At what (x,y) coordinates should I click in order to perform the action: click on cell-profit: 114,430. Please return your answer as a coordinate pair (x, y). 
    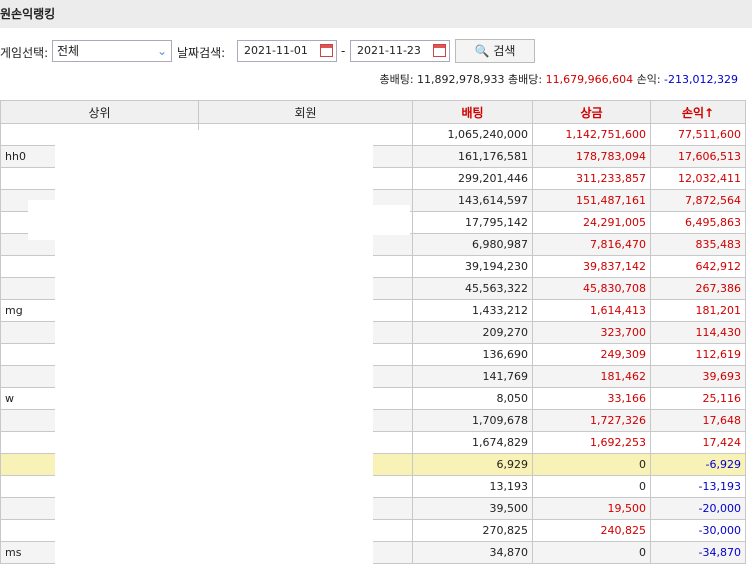
    Looking at the image, I should click on (698, 332).